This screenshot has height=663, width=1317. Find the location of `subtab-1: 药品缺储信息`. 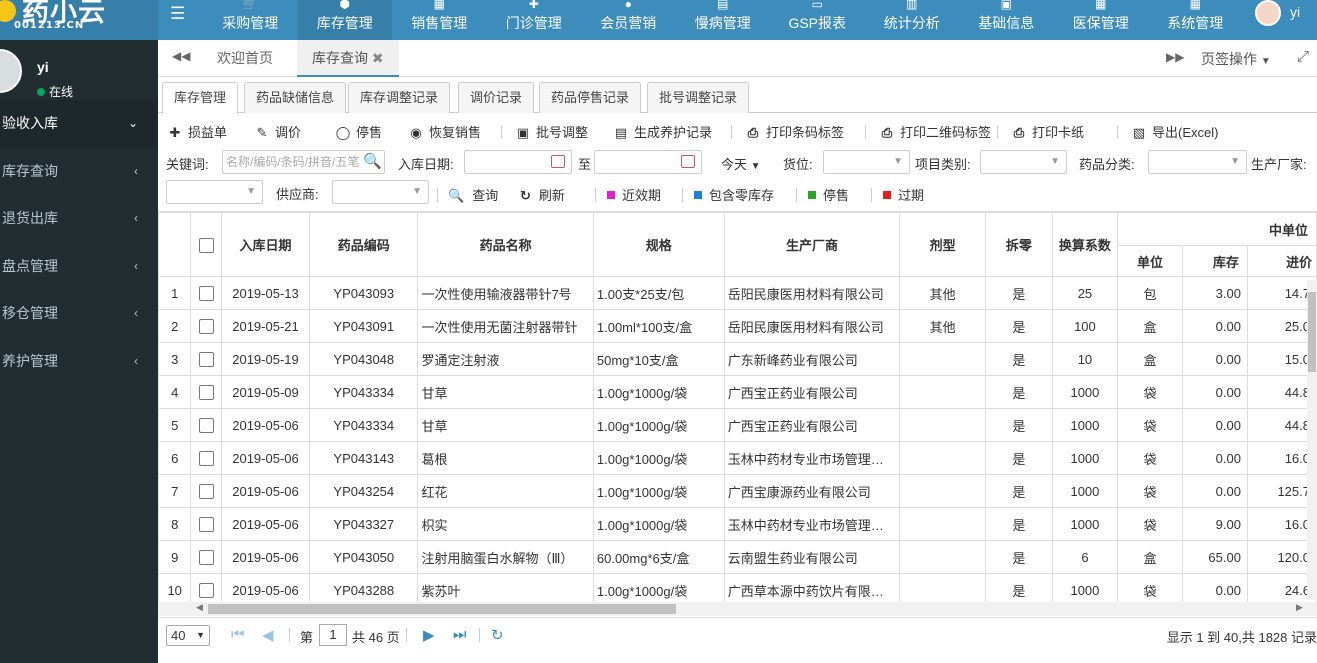

subtab-1: 药品缺储信息 is located at coordinates (295, 97).